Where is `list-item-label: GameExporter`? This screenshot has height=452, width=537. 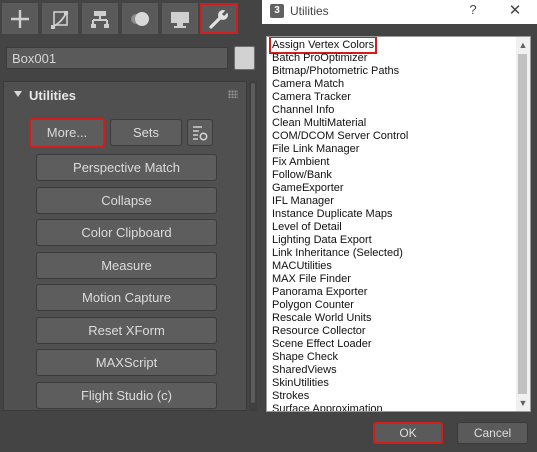 list-item-label: GameExporter is located at coordinates (308, 188).